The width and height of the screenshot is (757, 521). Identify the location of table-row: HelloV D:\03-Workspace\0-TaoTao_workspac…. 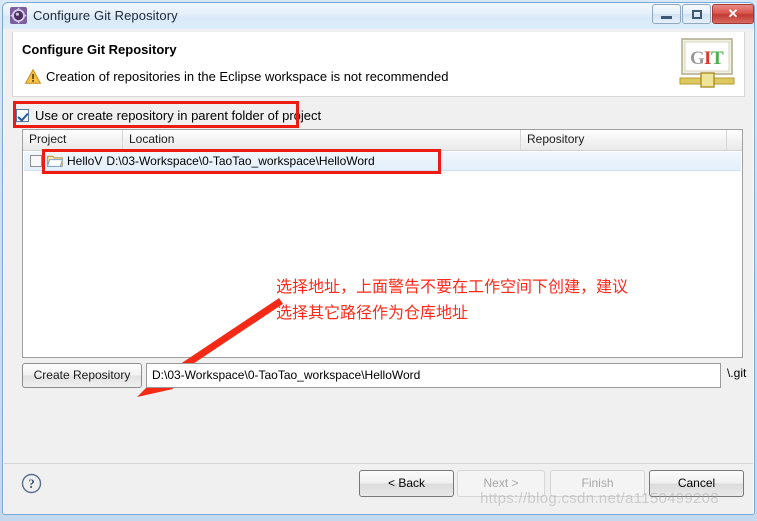
(382, 161).